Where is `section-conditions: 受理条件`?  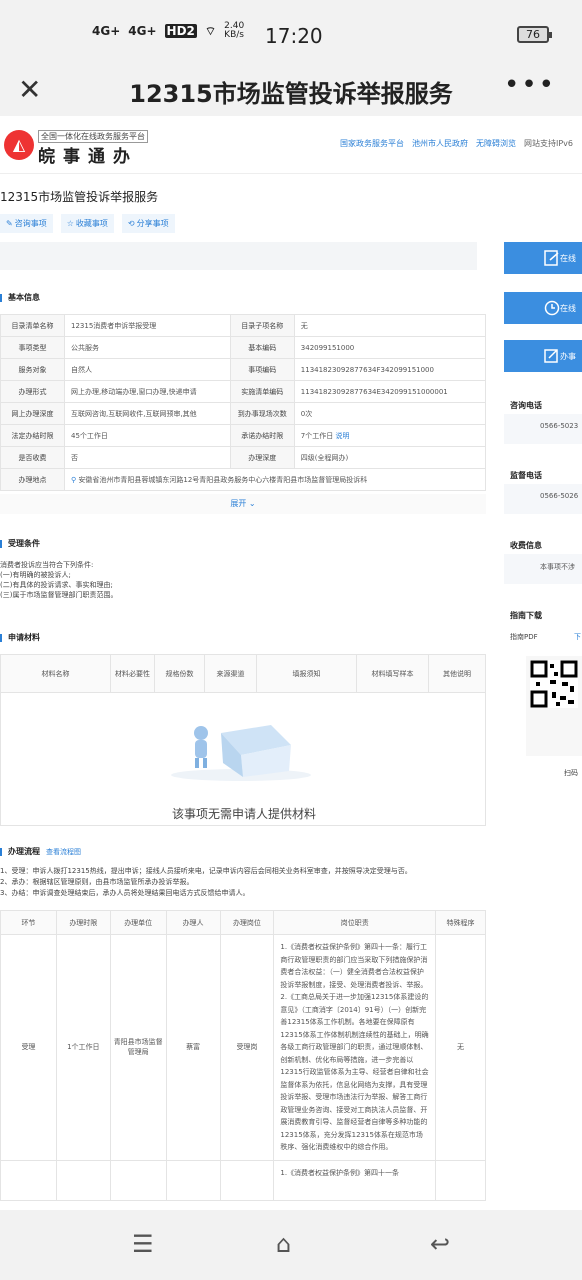 section-conditions: 受理条件 is located at coordinates (20, 543).